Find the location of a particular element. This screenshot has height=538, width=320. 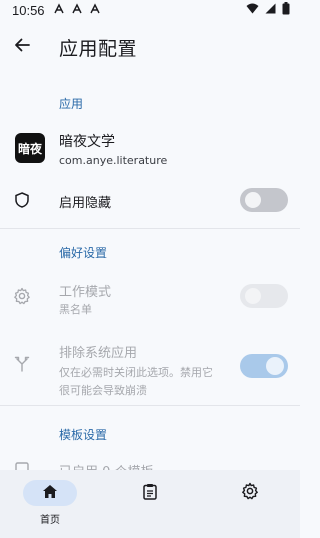

section-header-prefs: 偏好设置 is located at coordinates (83, 253).